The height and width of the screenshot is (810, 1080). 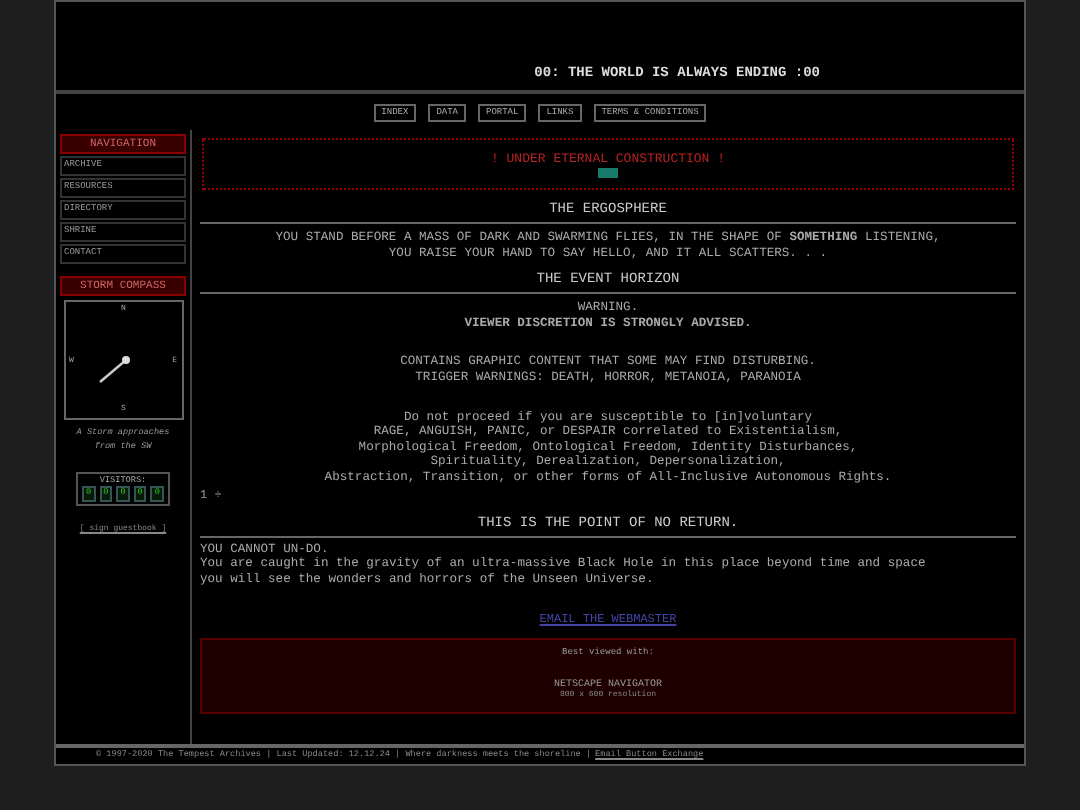 What do you see at coordinates (114, 369) in the screenshot?
I see `compass-needle-icon` at bounding box center [114, 369].